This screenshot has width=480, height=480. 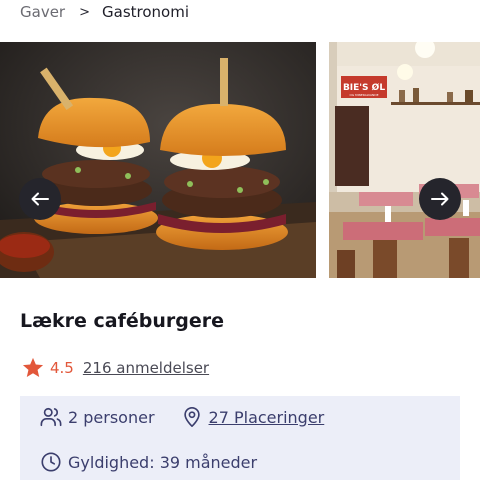 I want to click on carousel-prev-button, so click(x=40, y=199).